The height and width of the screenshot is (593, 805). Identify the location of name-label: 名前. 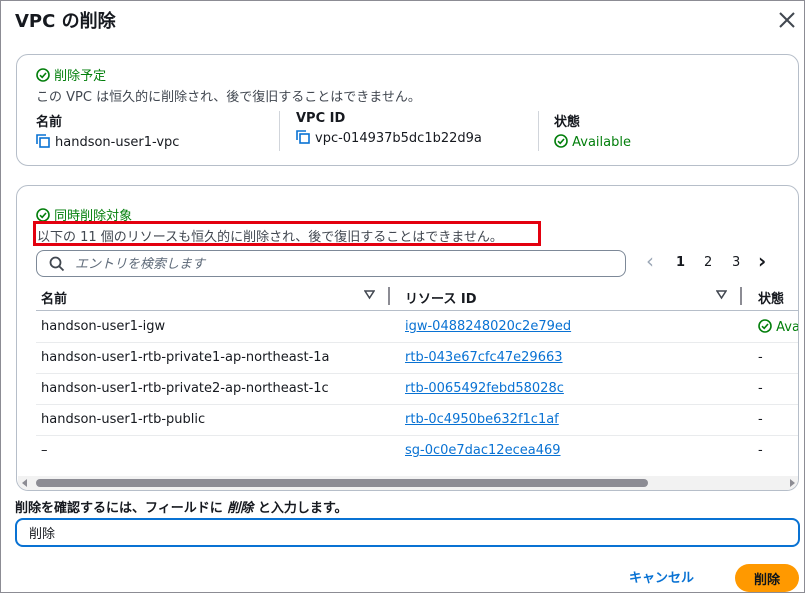
(49, 122).